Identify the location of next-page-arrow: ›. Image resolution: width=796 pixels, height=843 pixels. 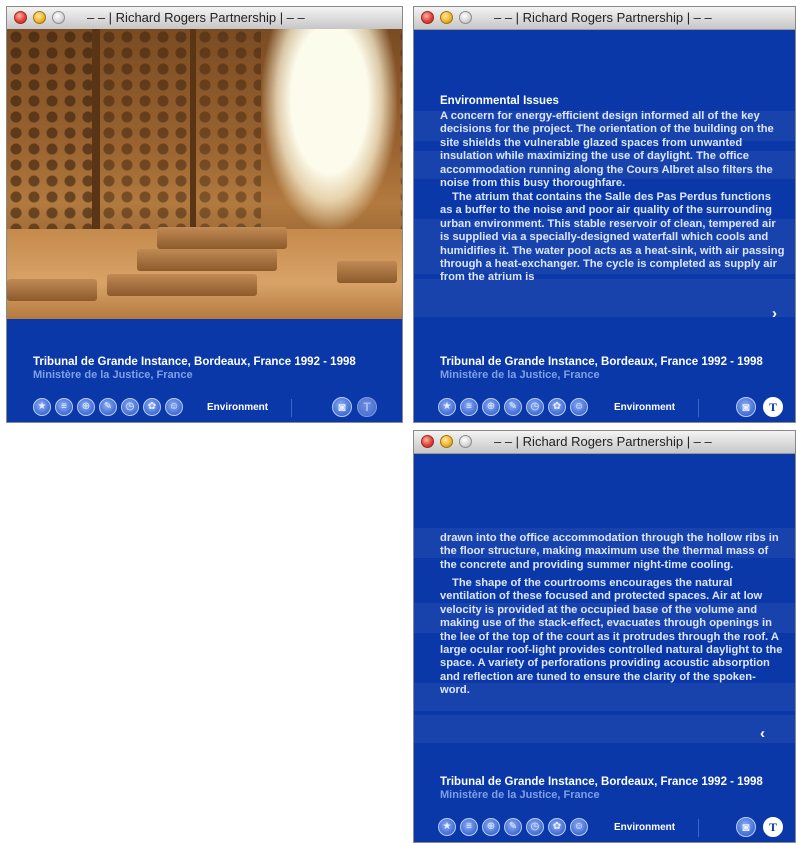
(774, 313).